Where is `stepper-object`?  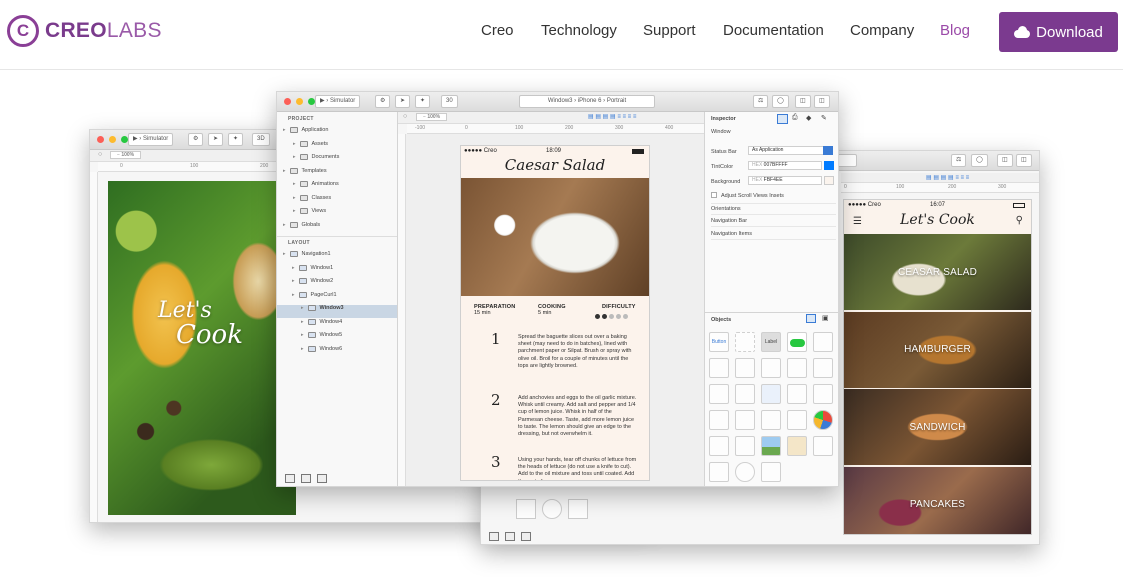 stepper-object is located at coordinates (797, 368).